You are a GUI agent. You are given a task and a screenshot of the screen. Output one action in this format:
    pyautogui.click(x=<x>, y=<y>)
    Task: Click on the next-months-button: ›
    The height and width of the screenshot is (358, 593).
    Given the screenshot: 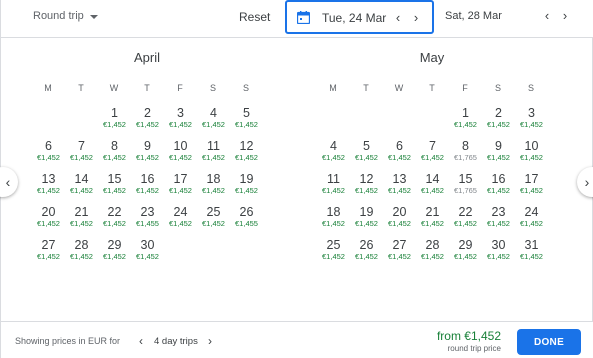 What is the action you would take?
    pyautogui.click(x=585, y=182)
    